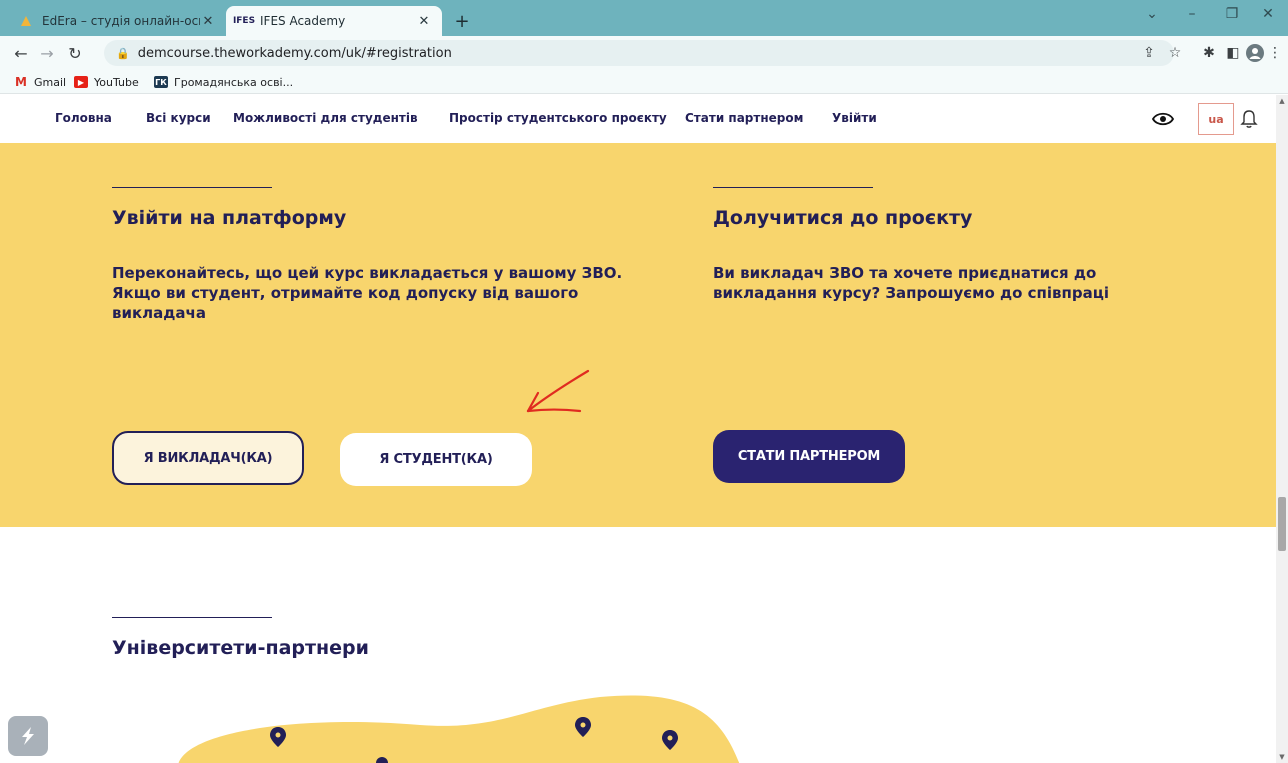 The image size is (1288, 763). What do you see at coordinates (240, 648) in the screenshot?
I see `partners-section-title: Університети-партнери` at bounding box center [240, 648].